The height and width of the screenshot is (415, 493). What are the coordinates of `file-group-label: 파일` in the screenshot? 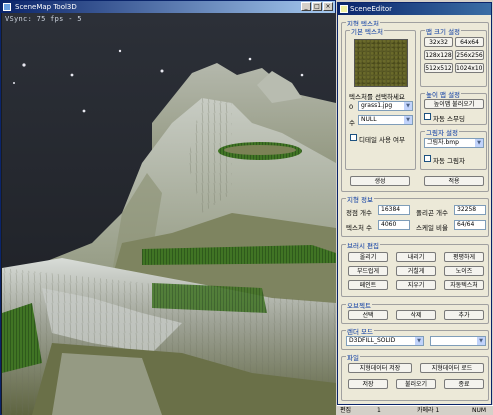 It's located at (353, 357).